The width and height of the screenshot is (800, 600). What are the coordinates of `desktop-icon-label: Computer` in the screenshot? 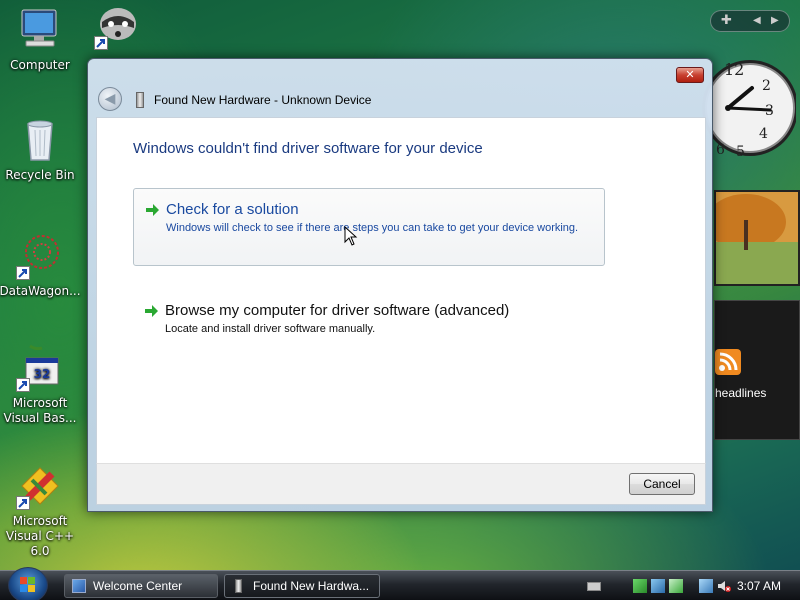 It's located at (40, 65).